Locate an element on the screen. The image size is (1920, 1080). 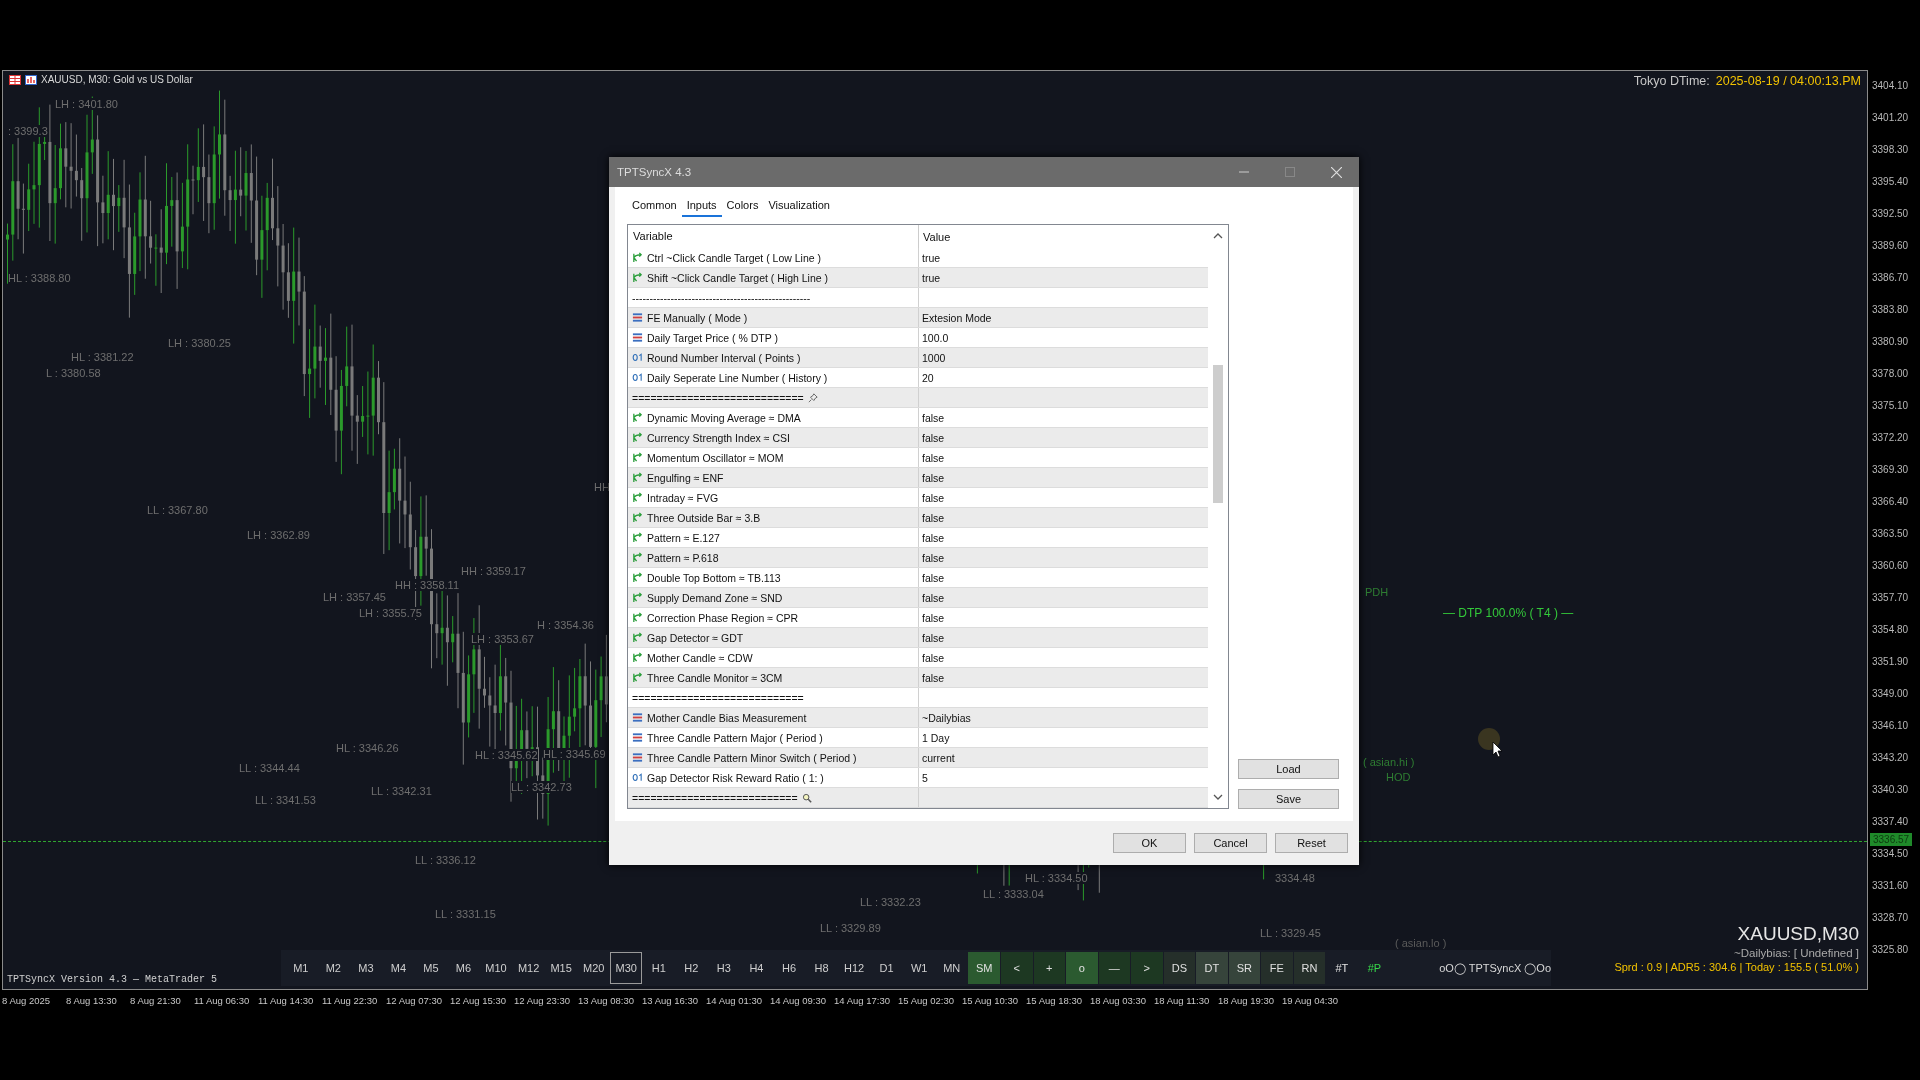
tool-button: o is located at coordinates (1082, 968).